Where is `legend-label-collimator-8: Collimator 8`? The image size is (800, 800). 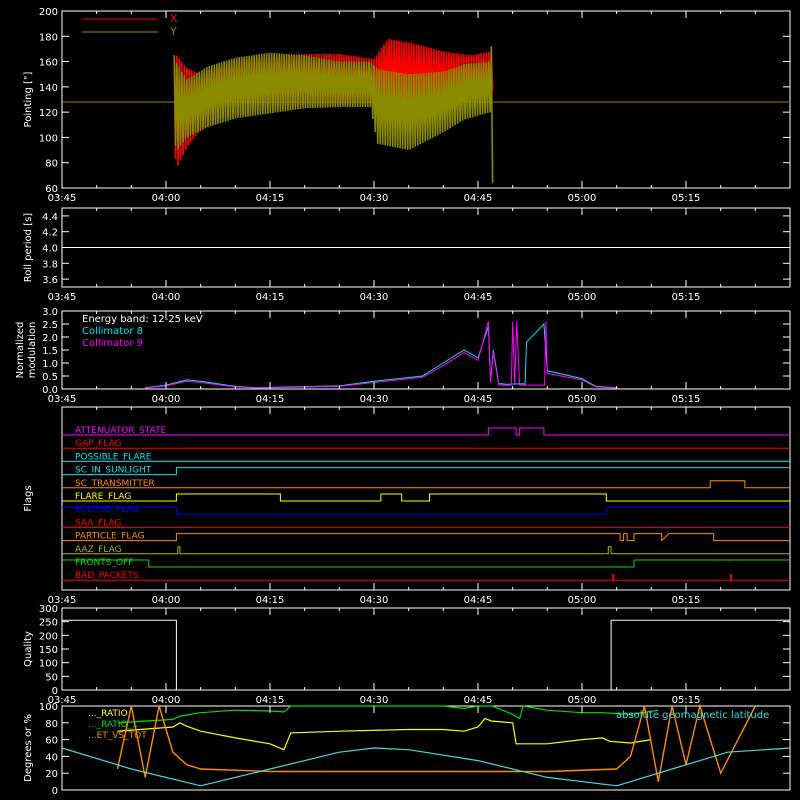
legend-label-collimator-8: Collimator 8 is located at coordinates (112, 331).